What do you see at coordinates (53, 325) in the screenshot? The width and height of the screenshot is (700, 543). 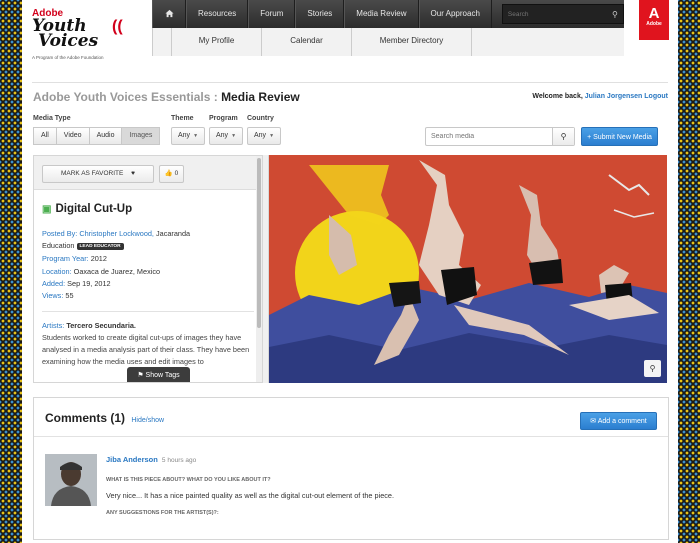 I see `artists-label: Artists:` at bounding box center [53, 325].